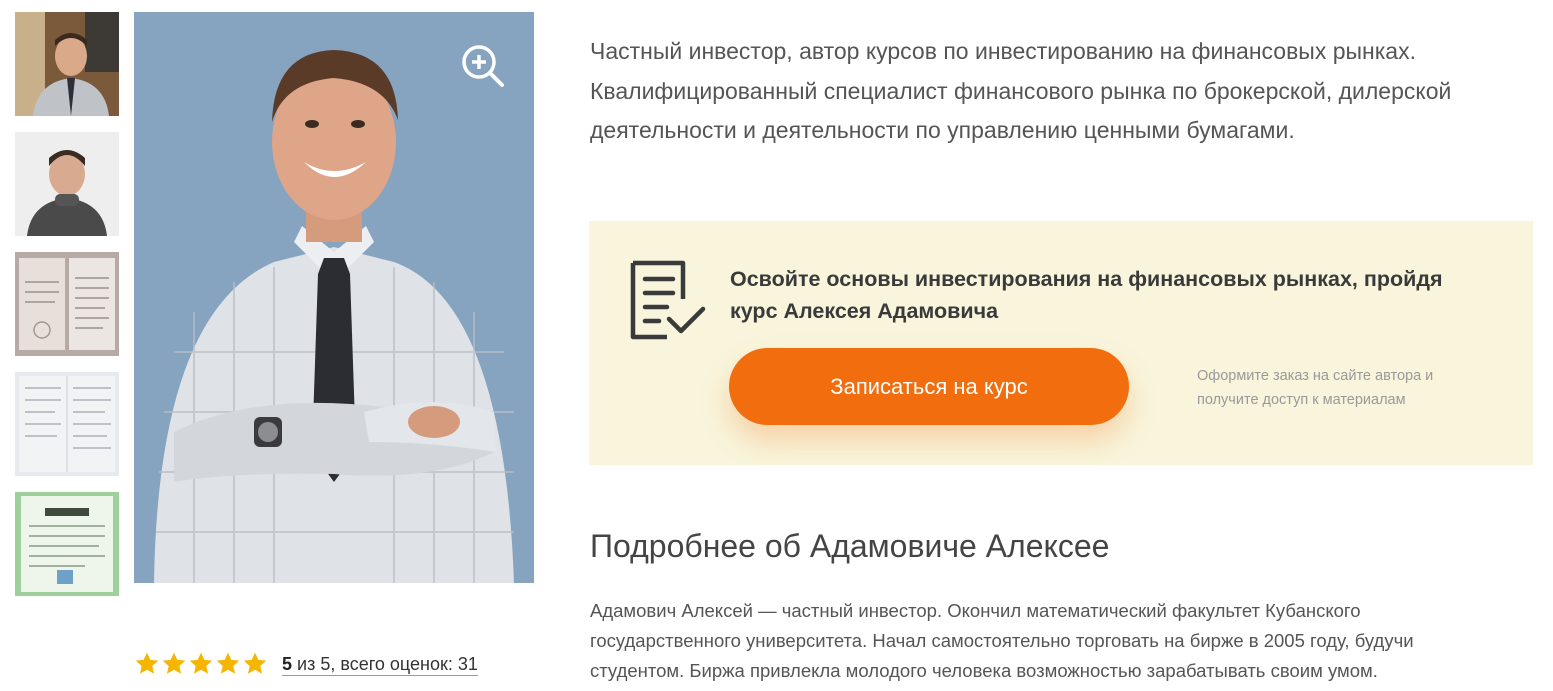 The image size is (1553, 691). I want to click on rating-summary: 5 из 5, всего оценок: 31, so click(380, 664).